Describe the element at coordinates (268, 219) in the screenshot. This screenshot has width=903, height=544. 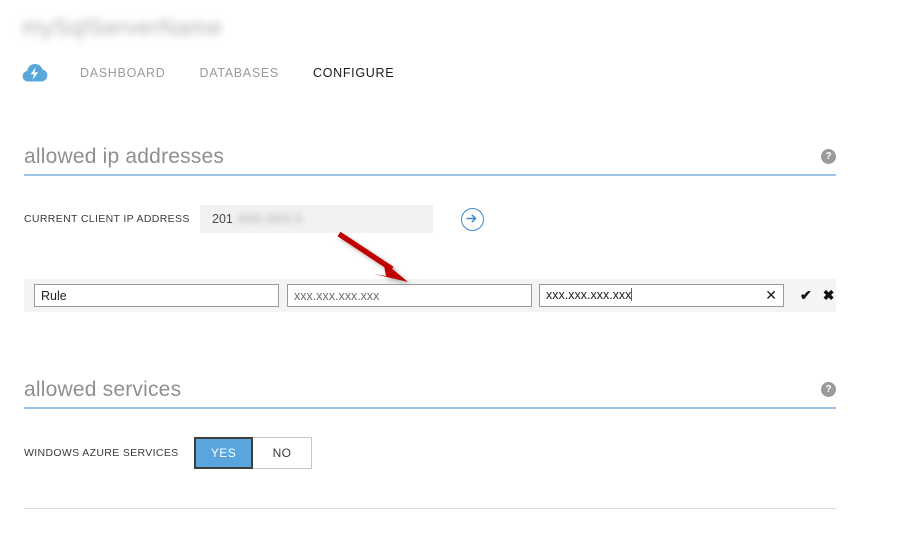
I see `current-ip-redacted-part: .XXX.XXX.X` at that location.